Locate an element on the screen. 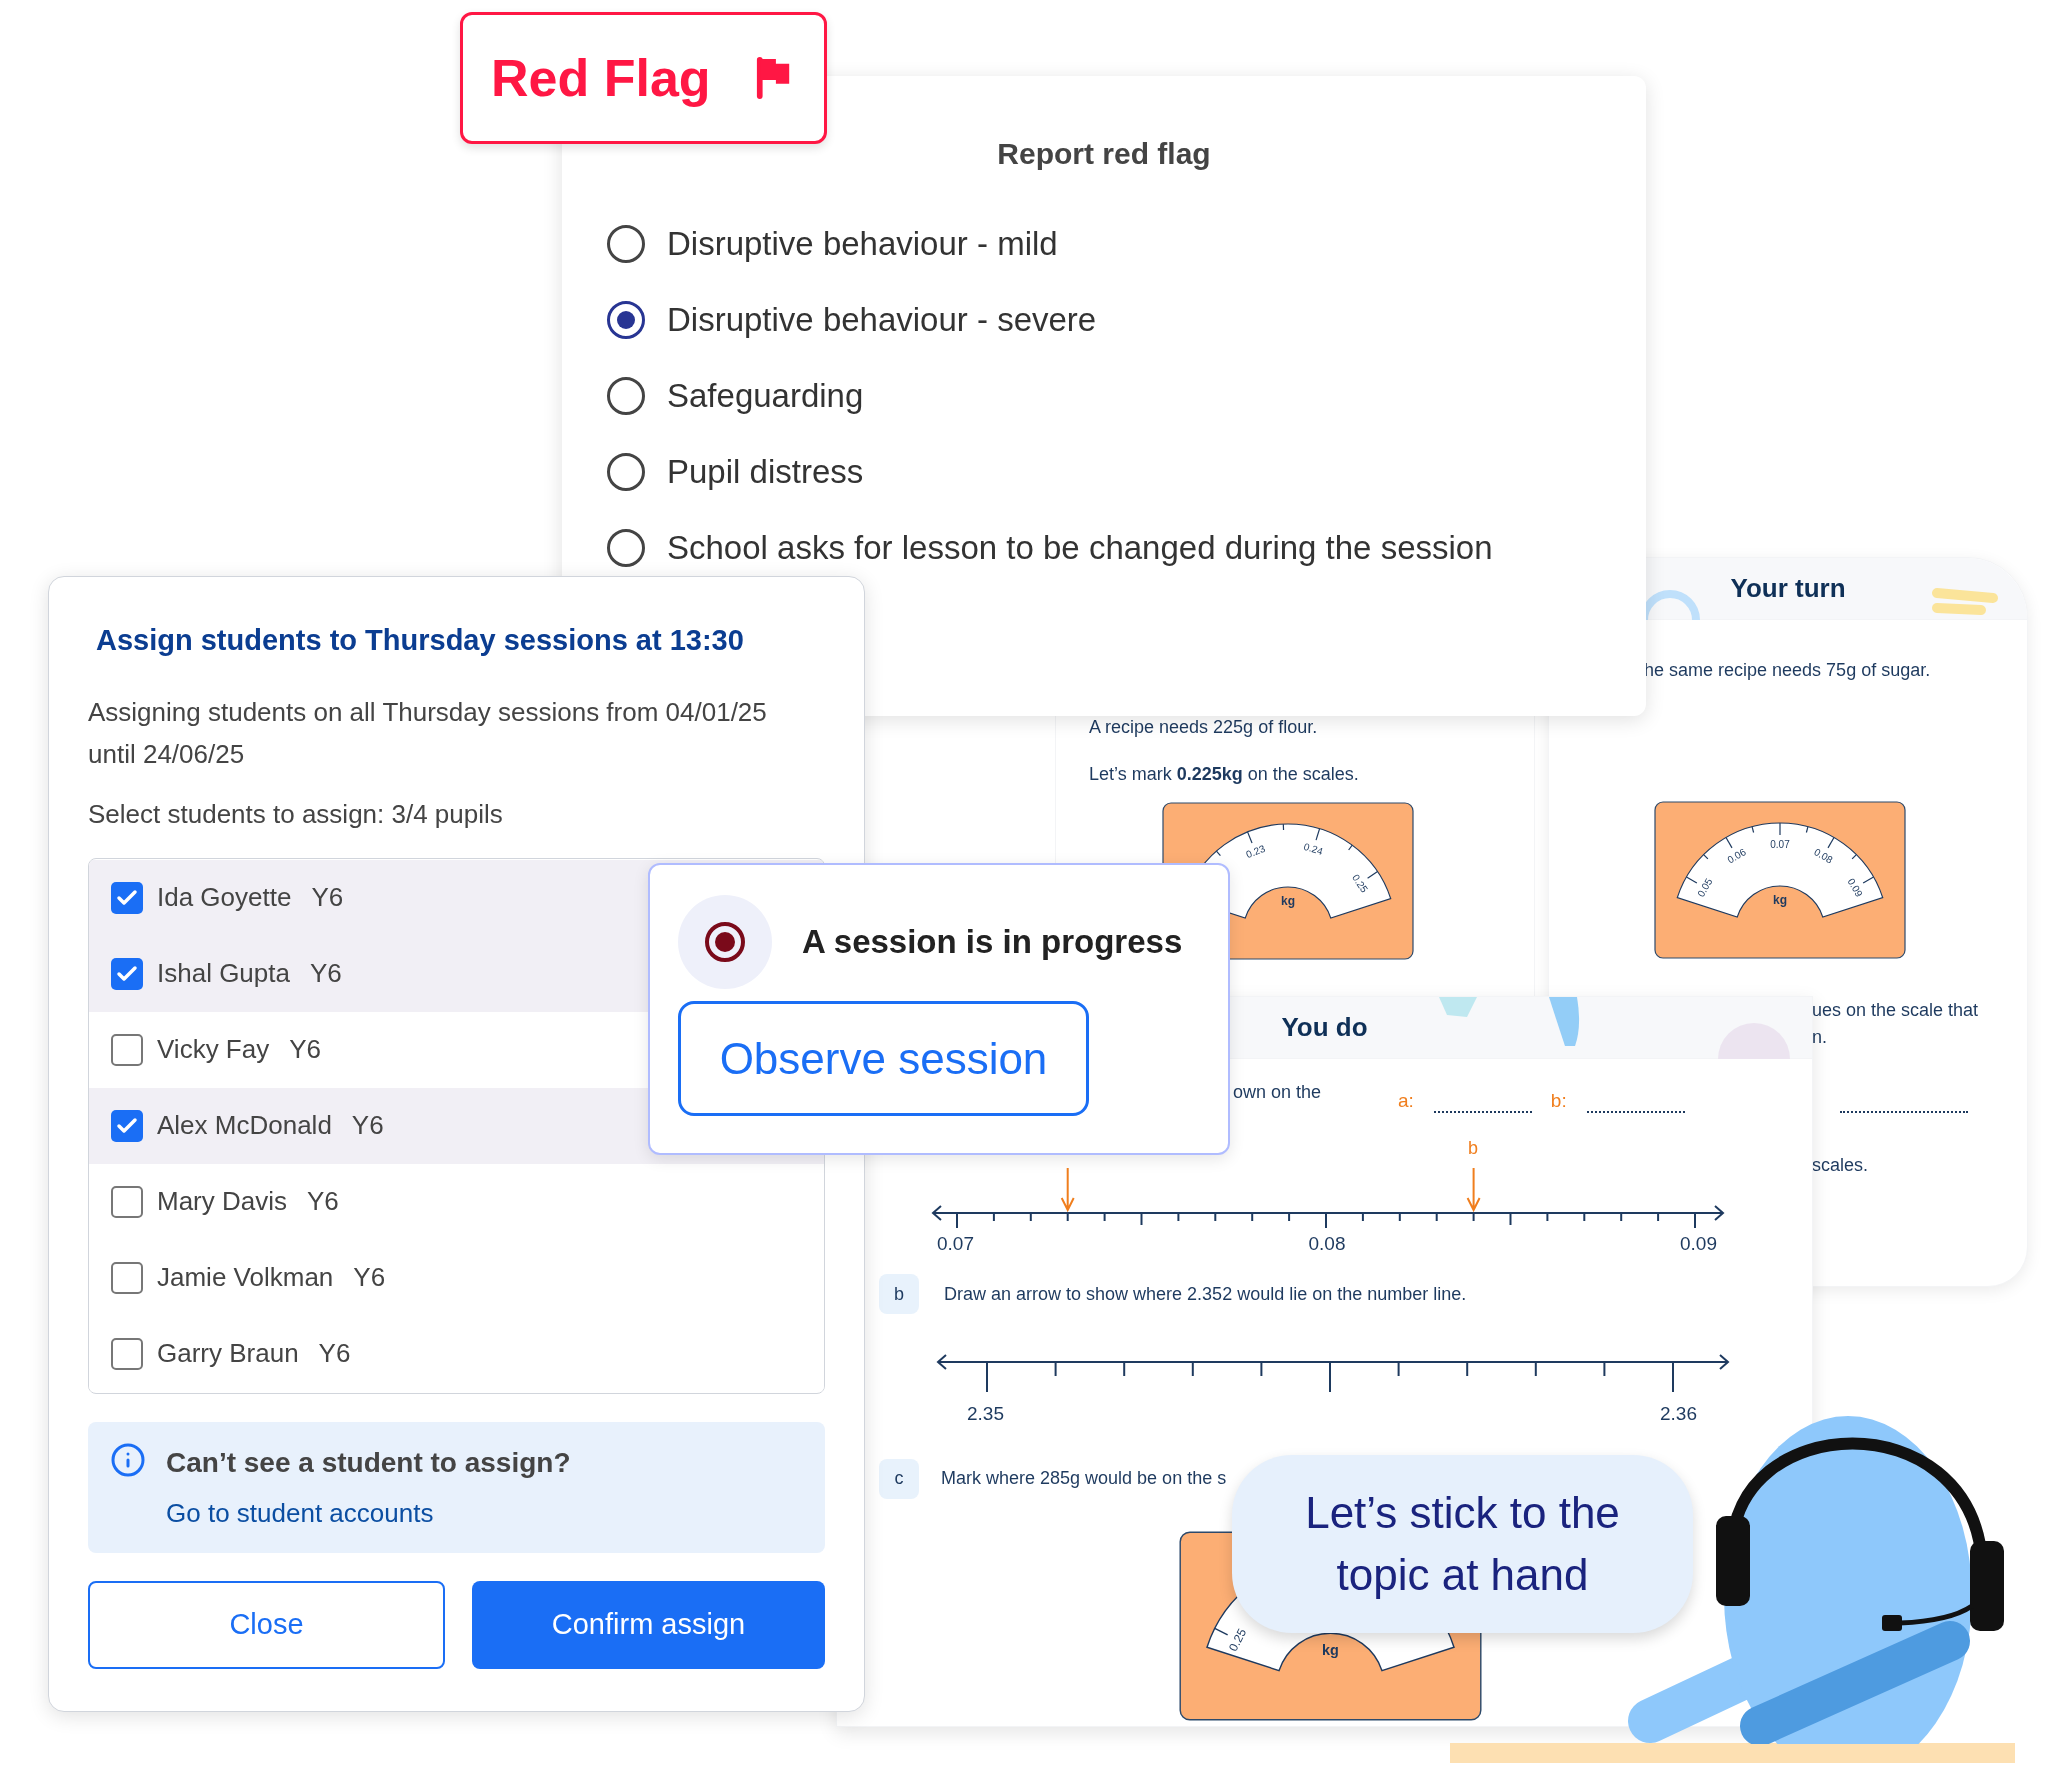 This screenshot has height=1787, width=2048. question-text: n. is located at coordinates (1820, 1037).